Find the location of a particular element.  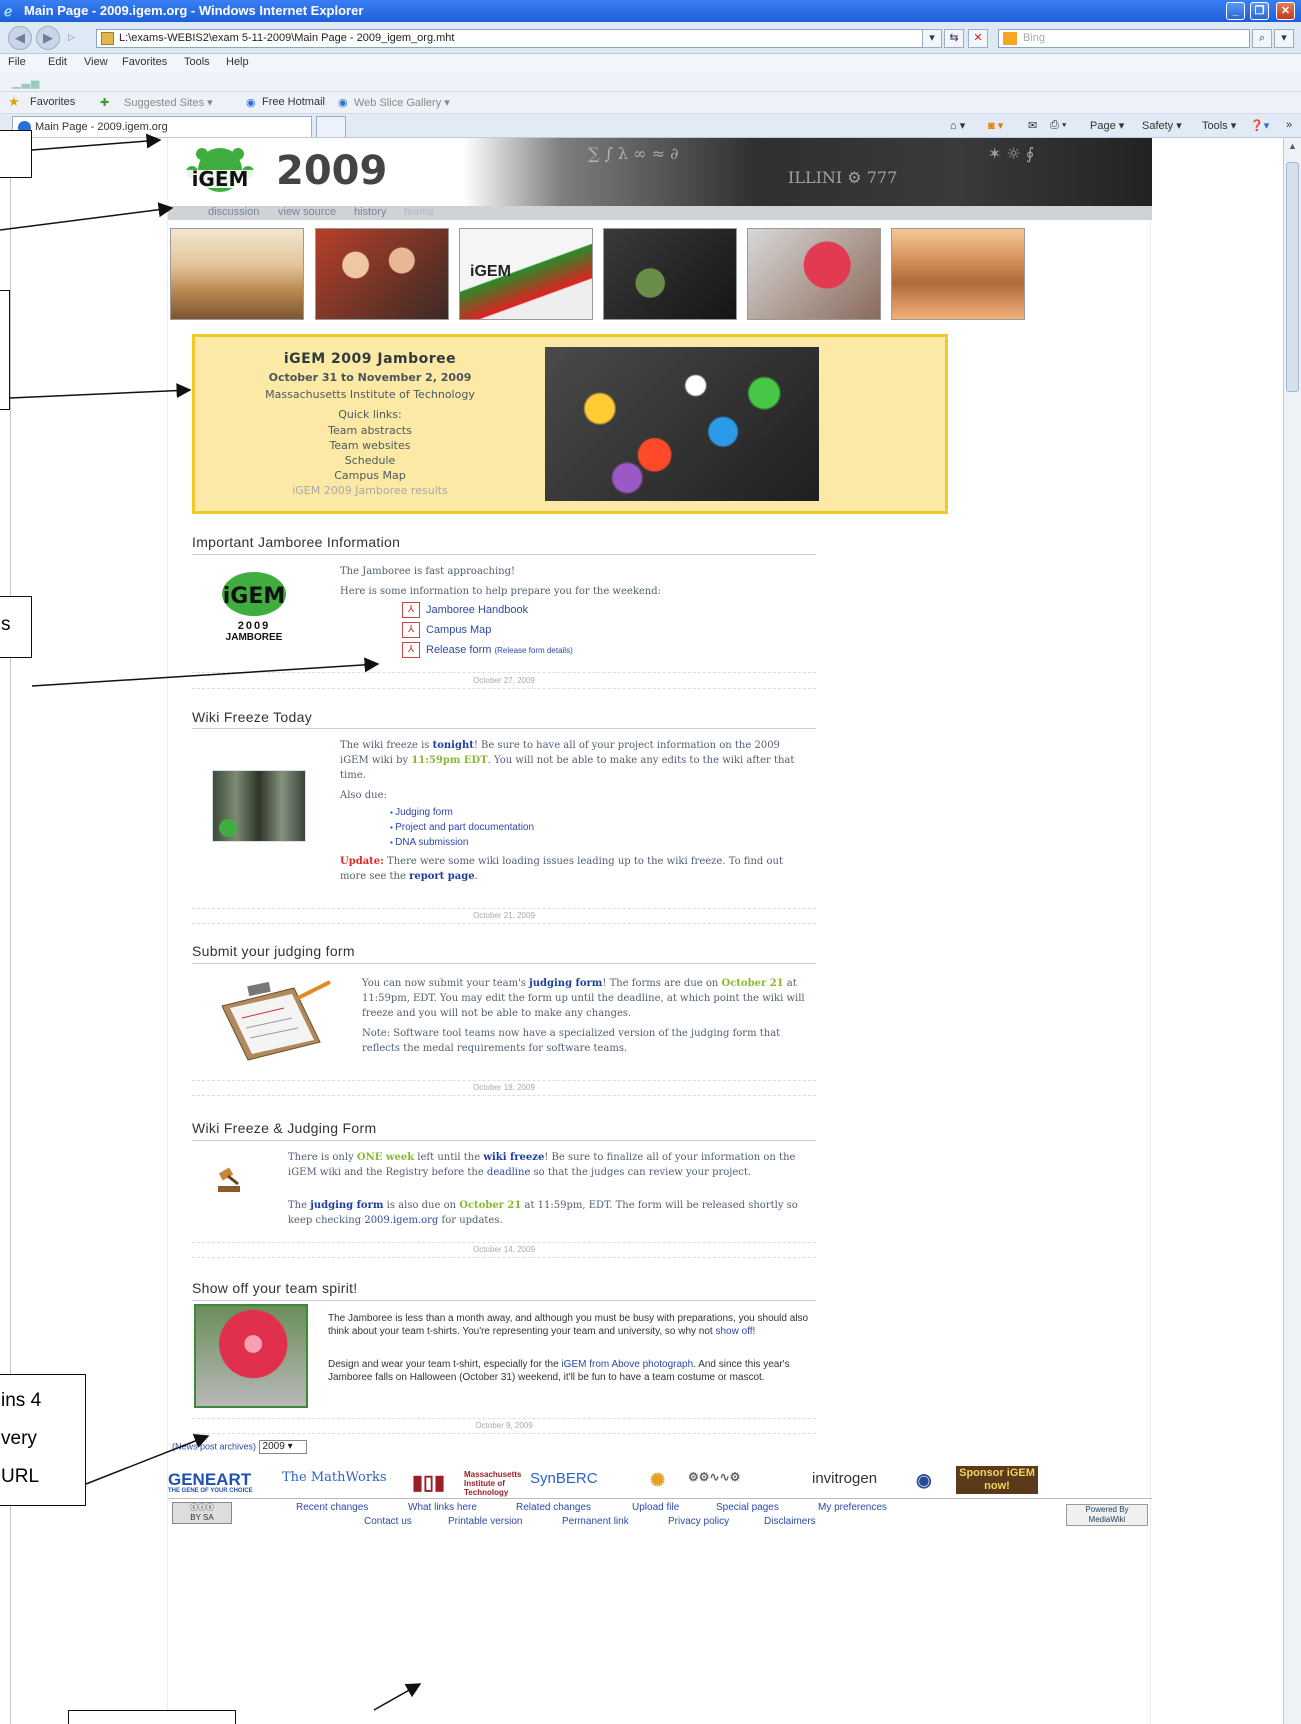

sponsor-mathworks: The MathWorks is located at coordinates (334, 1477).